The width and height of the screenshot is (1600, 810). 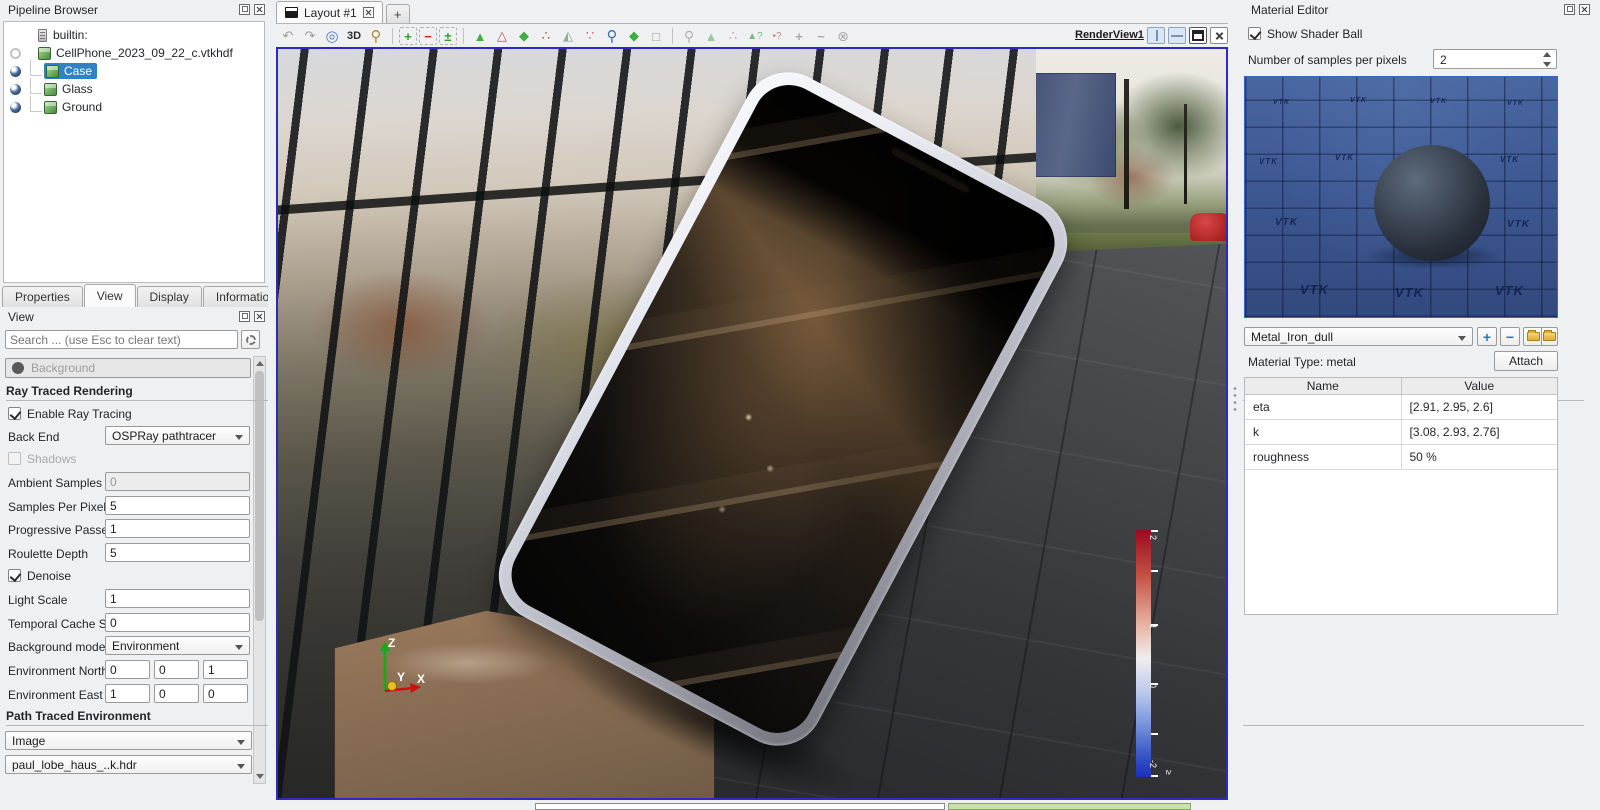 I want to click on value-column-header: Value, so click(x=1479, y=386).